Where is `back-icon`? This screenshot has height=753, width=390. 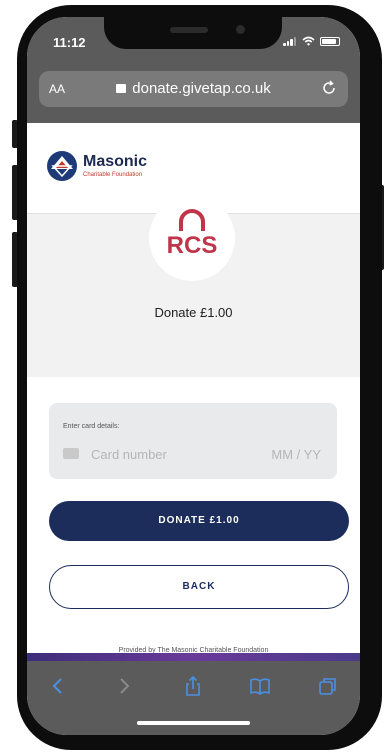
back-icon is located at coordinates (58, 686).